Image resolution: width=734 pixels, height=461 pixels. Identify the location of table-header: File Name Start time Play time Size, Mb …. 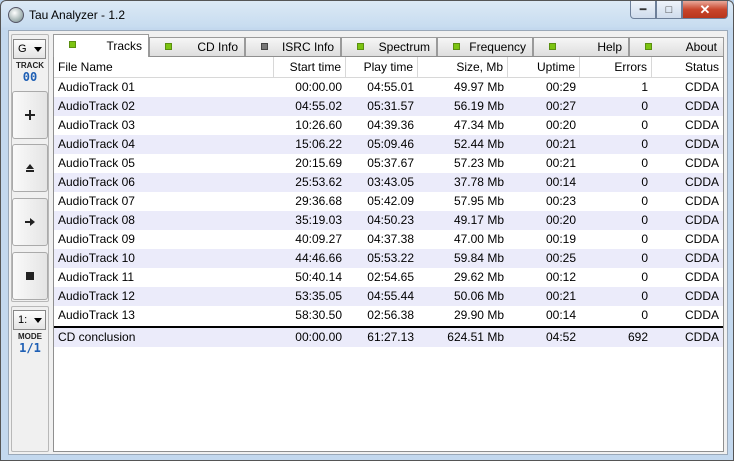
(388, 67).